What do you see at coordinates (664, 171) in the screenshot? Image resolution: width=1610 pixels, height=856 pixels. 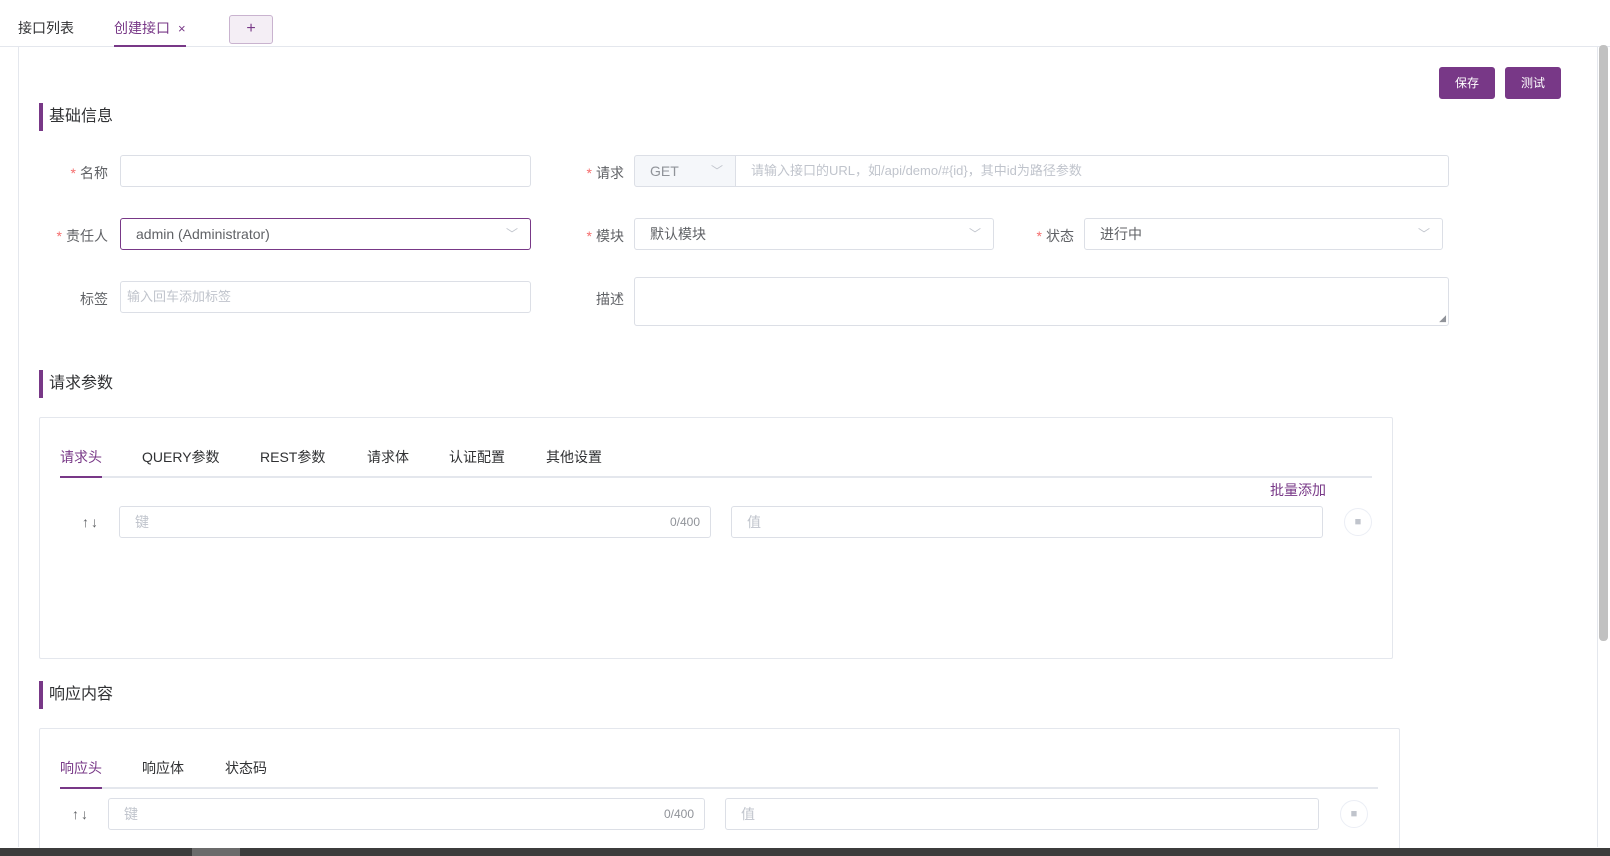 I see `method-select-value: GET` at bounding box center [664, 171].